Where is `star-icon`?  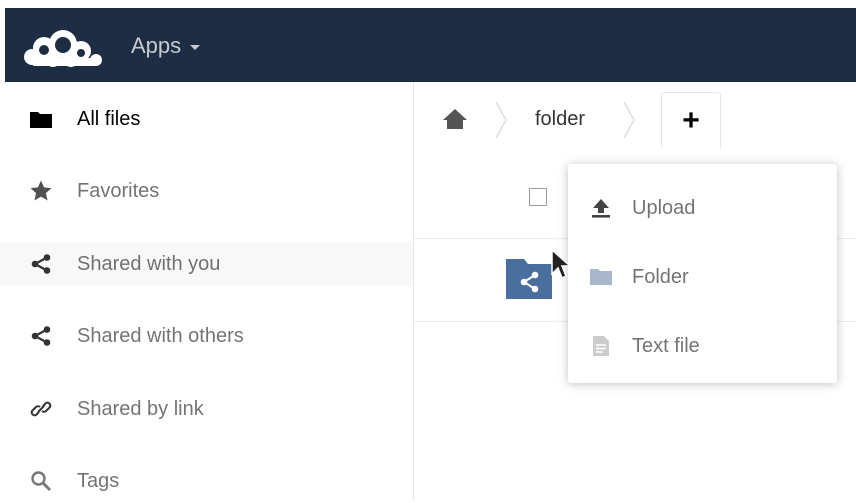
star-icon is located at coordinates (41, 191).